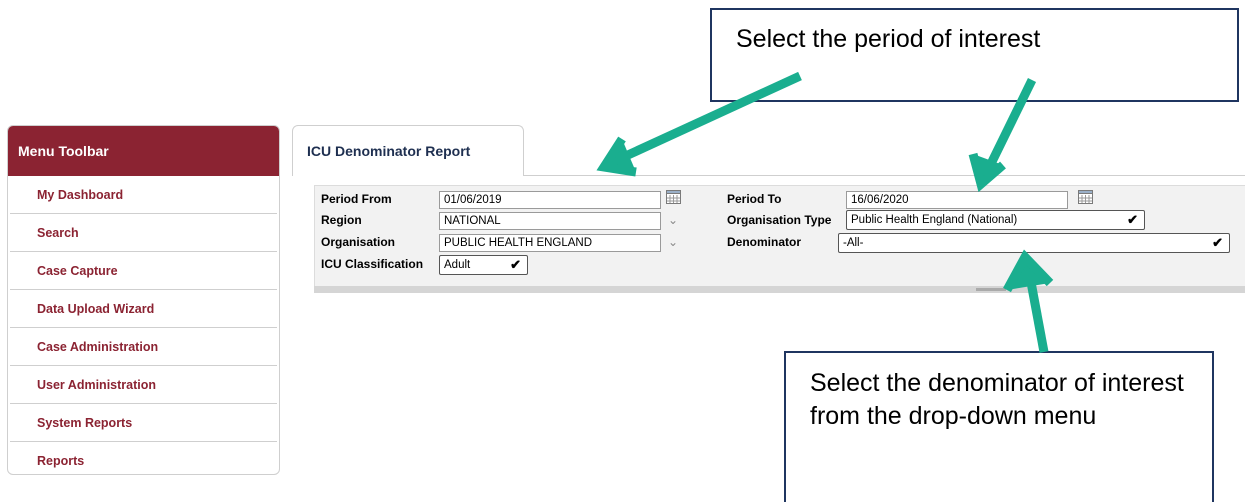  I want to click on arrow-to-denominator, so click(1028, 301).